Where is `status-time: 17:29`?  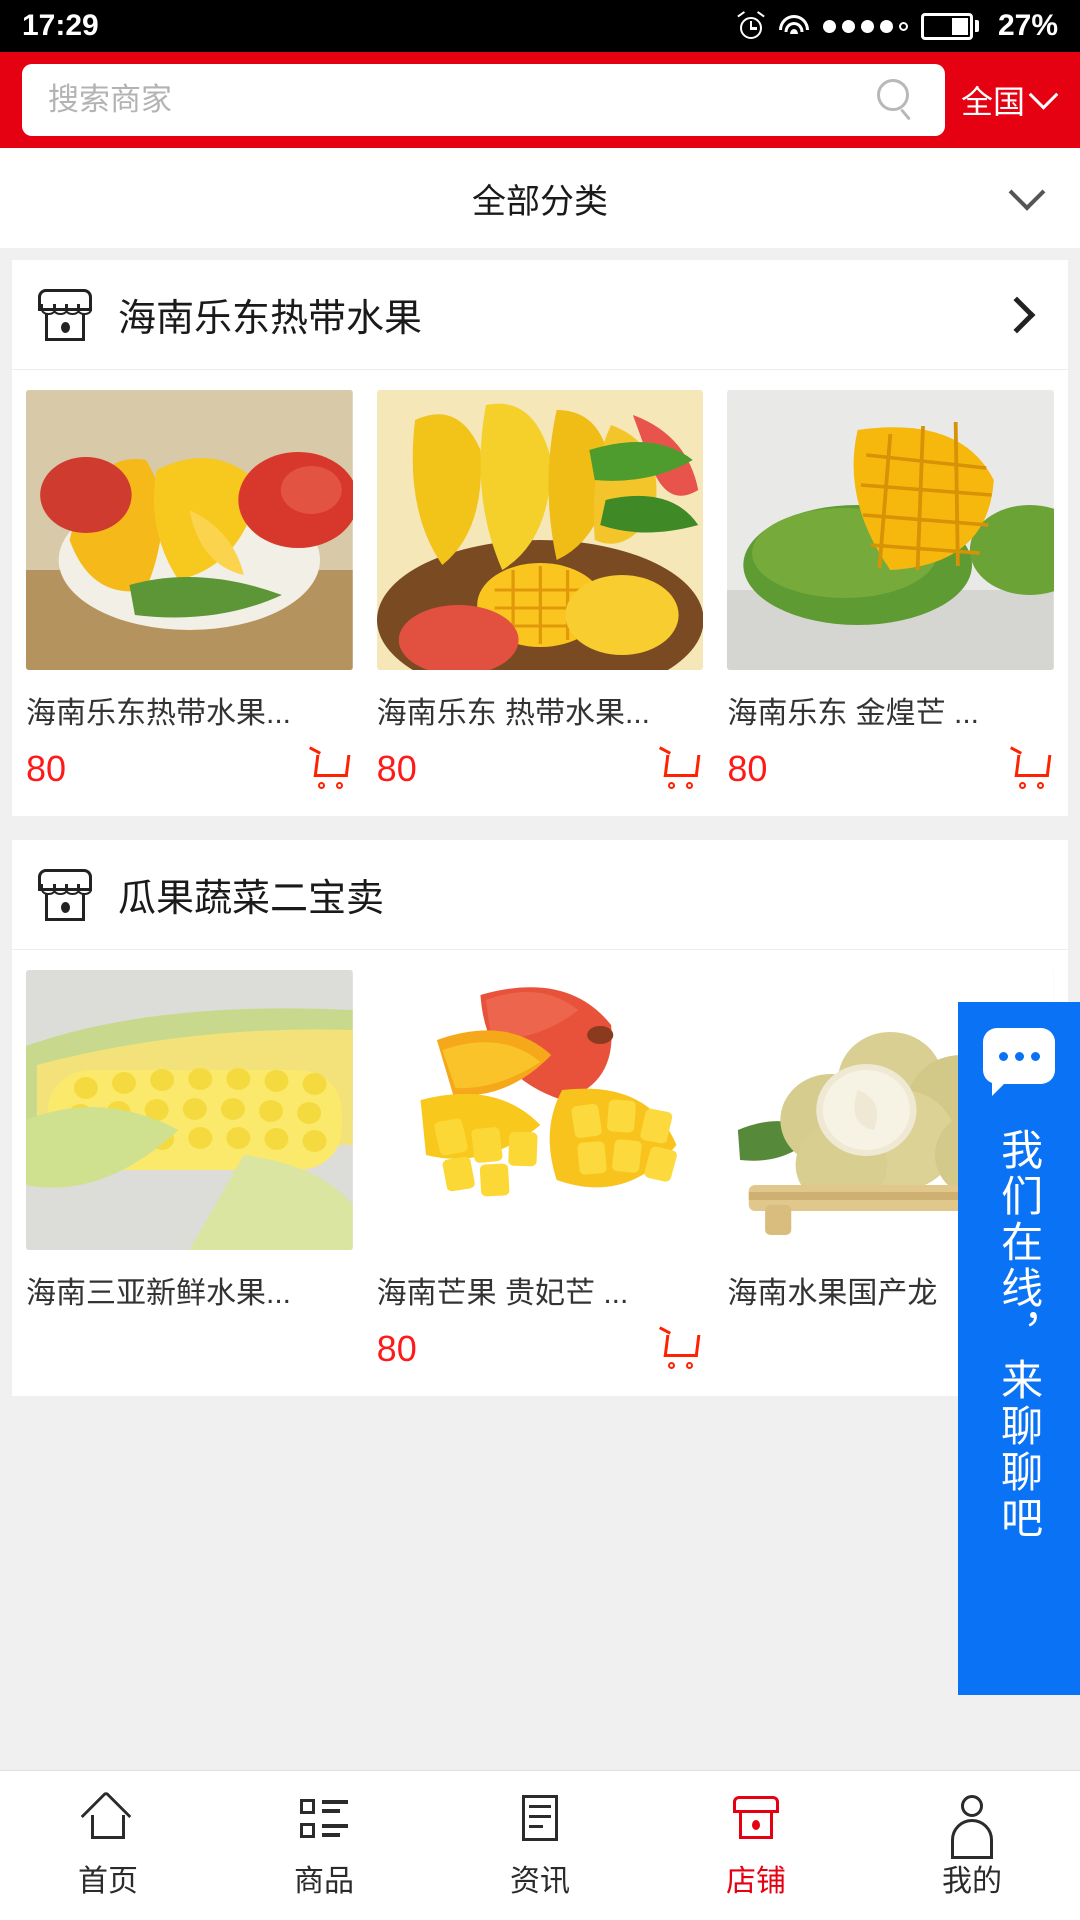 status-time: 17:29 is located at coordinates (60, 25).